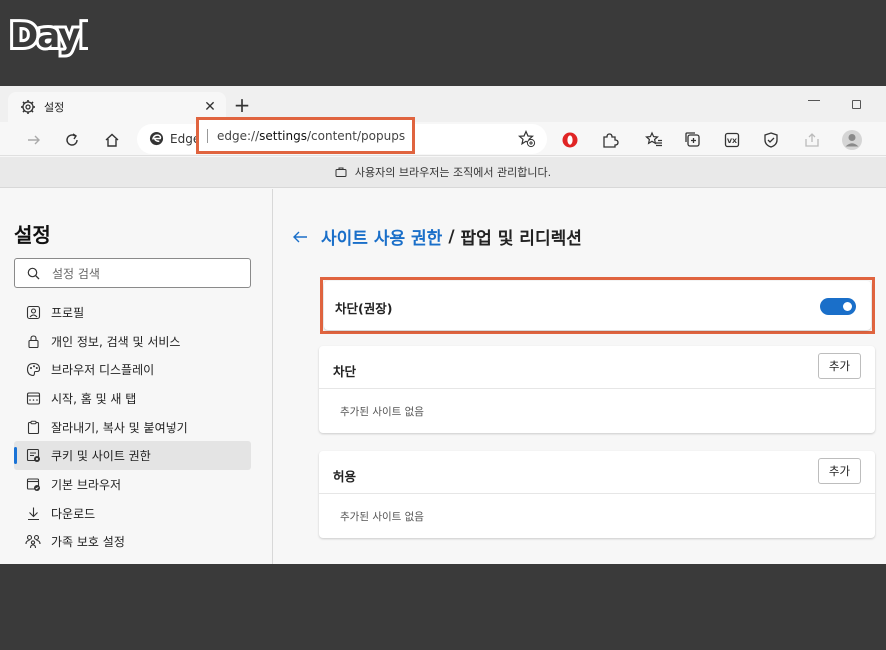 Image resolution: width=886 pixels, height=650 pixels. I want to click on back-button, so click(300, 237).